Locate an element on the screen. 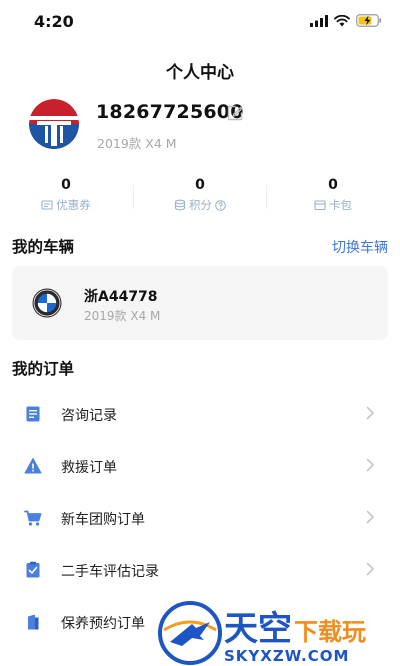 The image size is (400, 666). vehicles-title-text: 我的车辆 is located at coordinates (43, 247).